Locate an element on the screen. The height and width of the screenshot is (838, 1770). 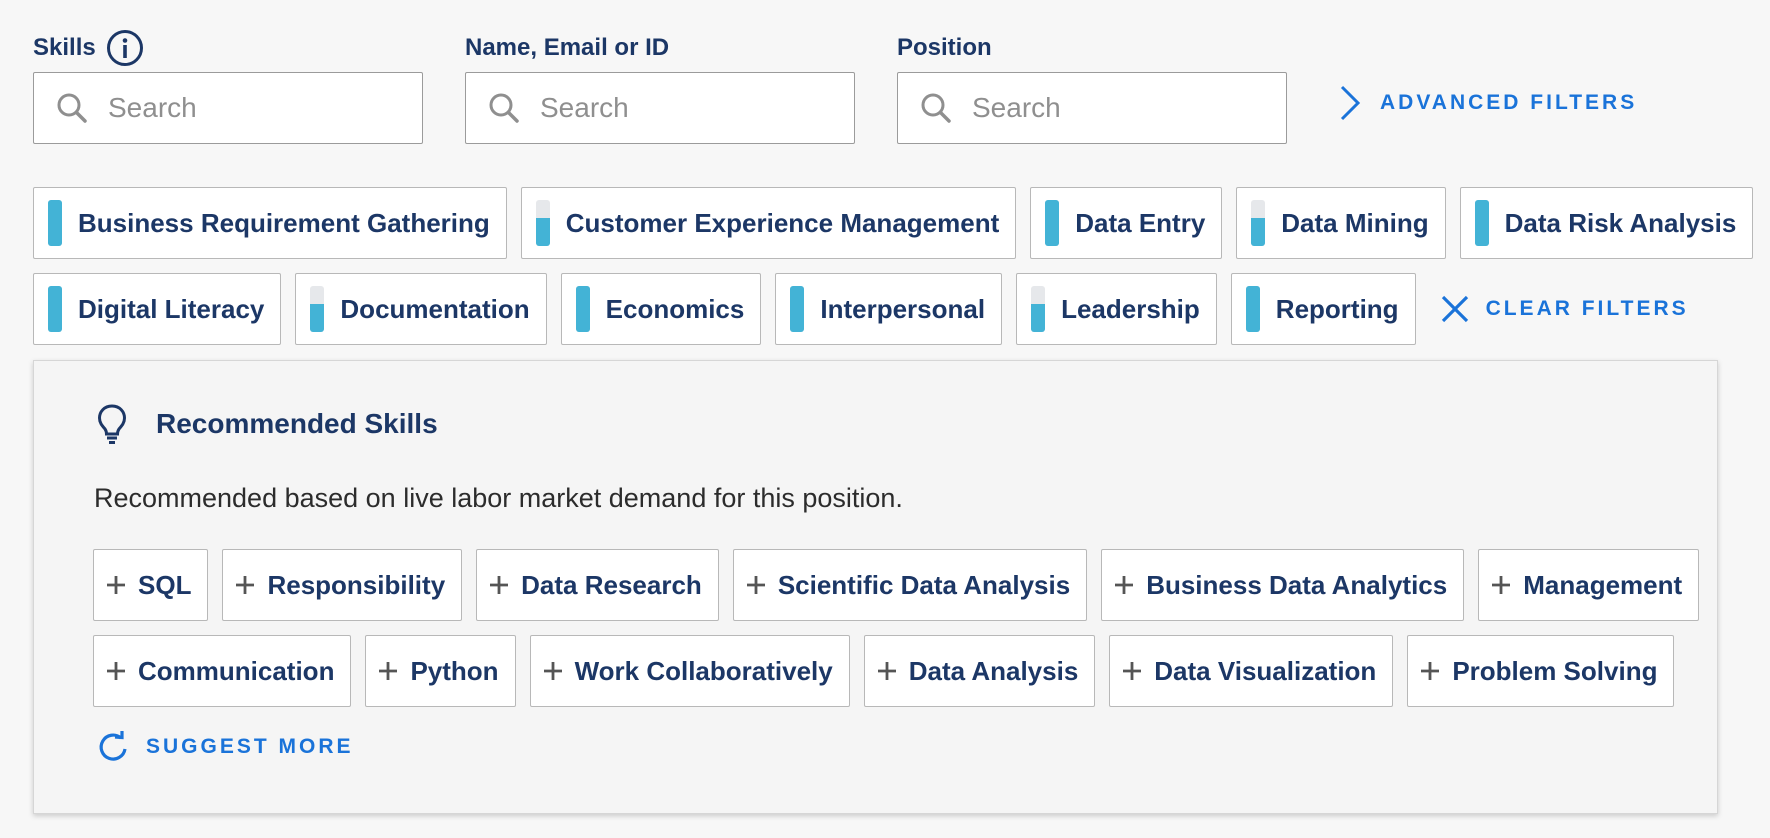
position-search-box is located at coordinates (1092, 108).